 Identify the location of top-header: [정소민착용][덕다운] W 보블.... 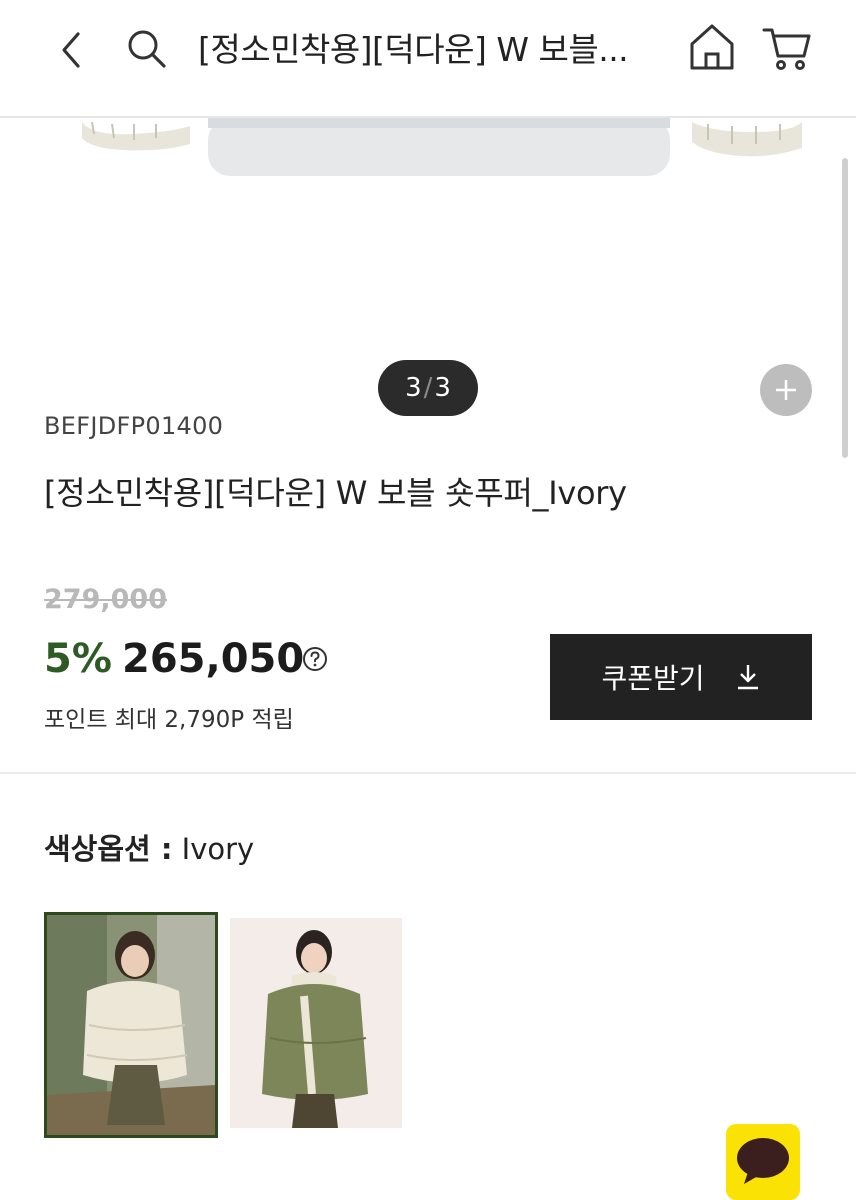
(428, 59).